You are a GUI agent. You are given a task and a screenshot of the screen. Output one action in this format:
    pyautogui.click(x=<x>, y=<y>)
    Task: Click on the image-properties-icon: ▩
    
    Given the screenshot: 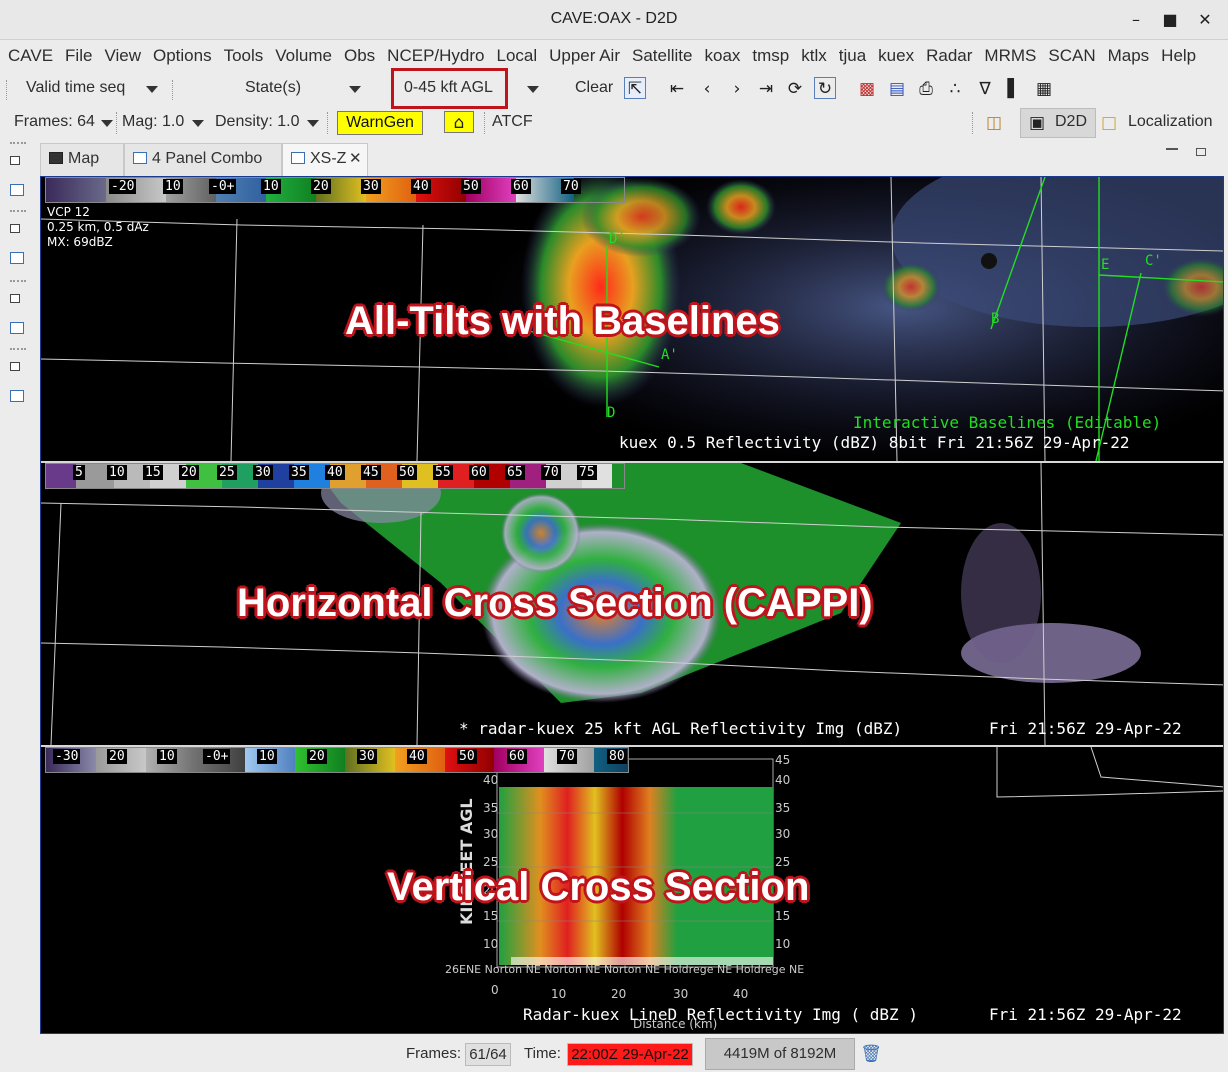 What is the action you would take?
    pyautogui.click(x=867, y=89)
    